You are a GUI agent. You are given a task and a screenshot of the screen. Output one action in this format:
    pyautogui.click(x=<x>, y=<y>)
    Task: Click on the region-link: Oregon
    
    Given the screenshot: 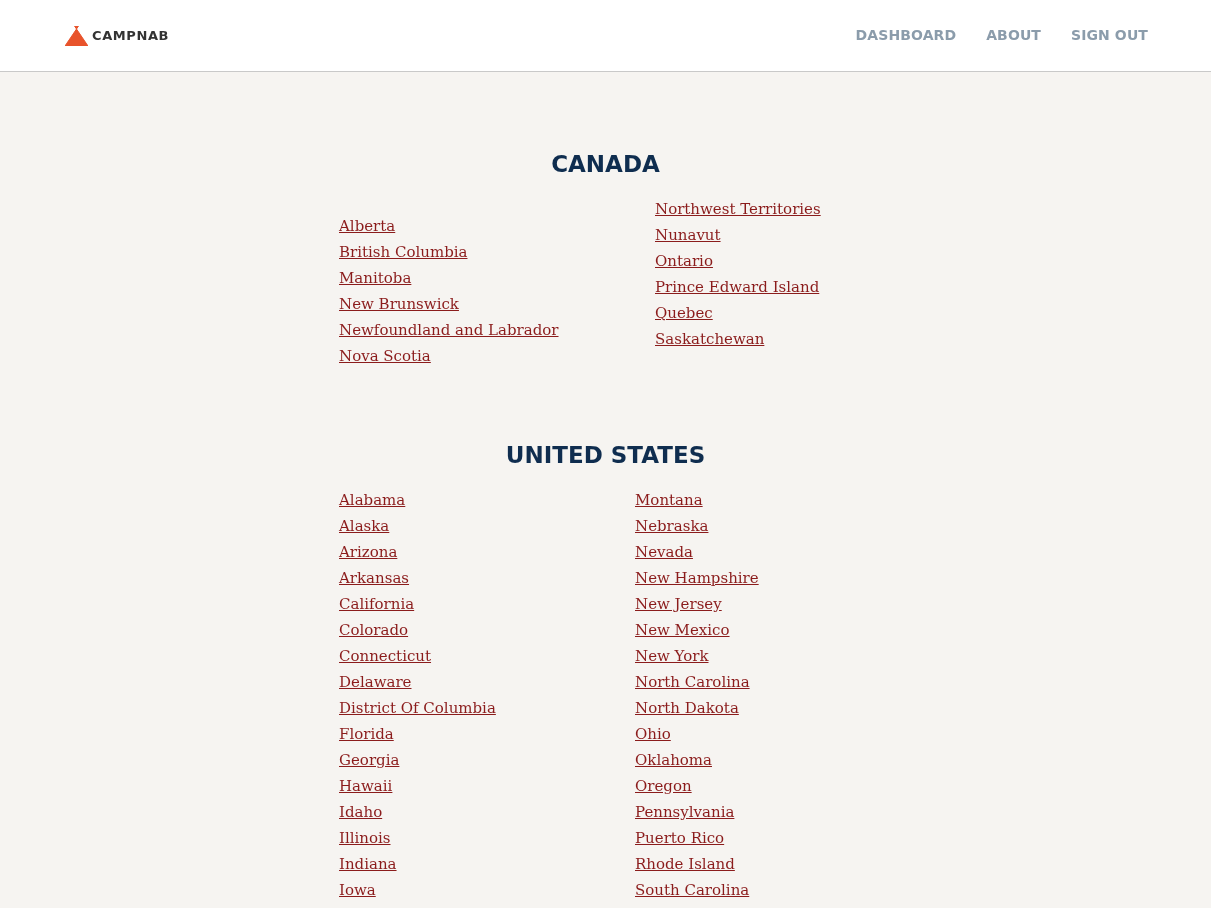 What is the action you would take?
    pyautogui.click(x=663, y=786)
    